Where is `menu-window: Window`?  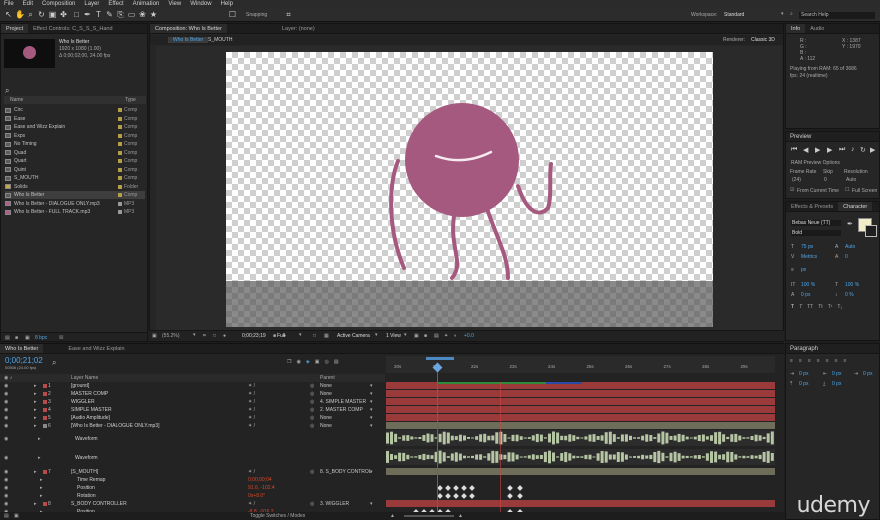
menu-window: Window is located at coordinates (200, 4).